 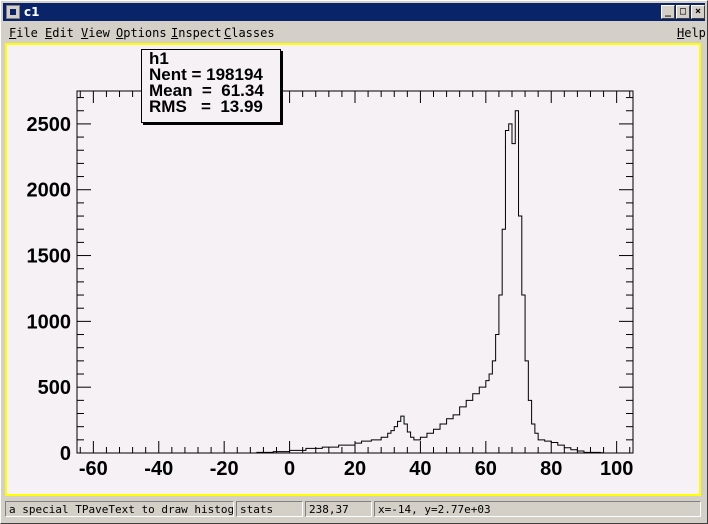 I want to click on close-button: ×, so click(x=698, y=12).